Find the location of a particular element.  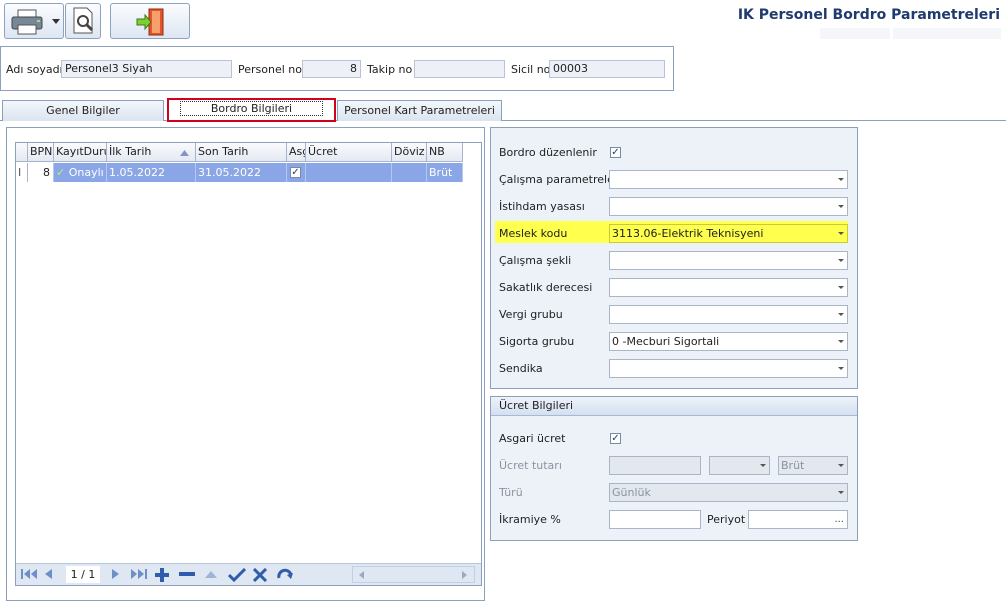

sendika-label: Sendika is located at coordinates (521, 368).